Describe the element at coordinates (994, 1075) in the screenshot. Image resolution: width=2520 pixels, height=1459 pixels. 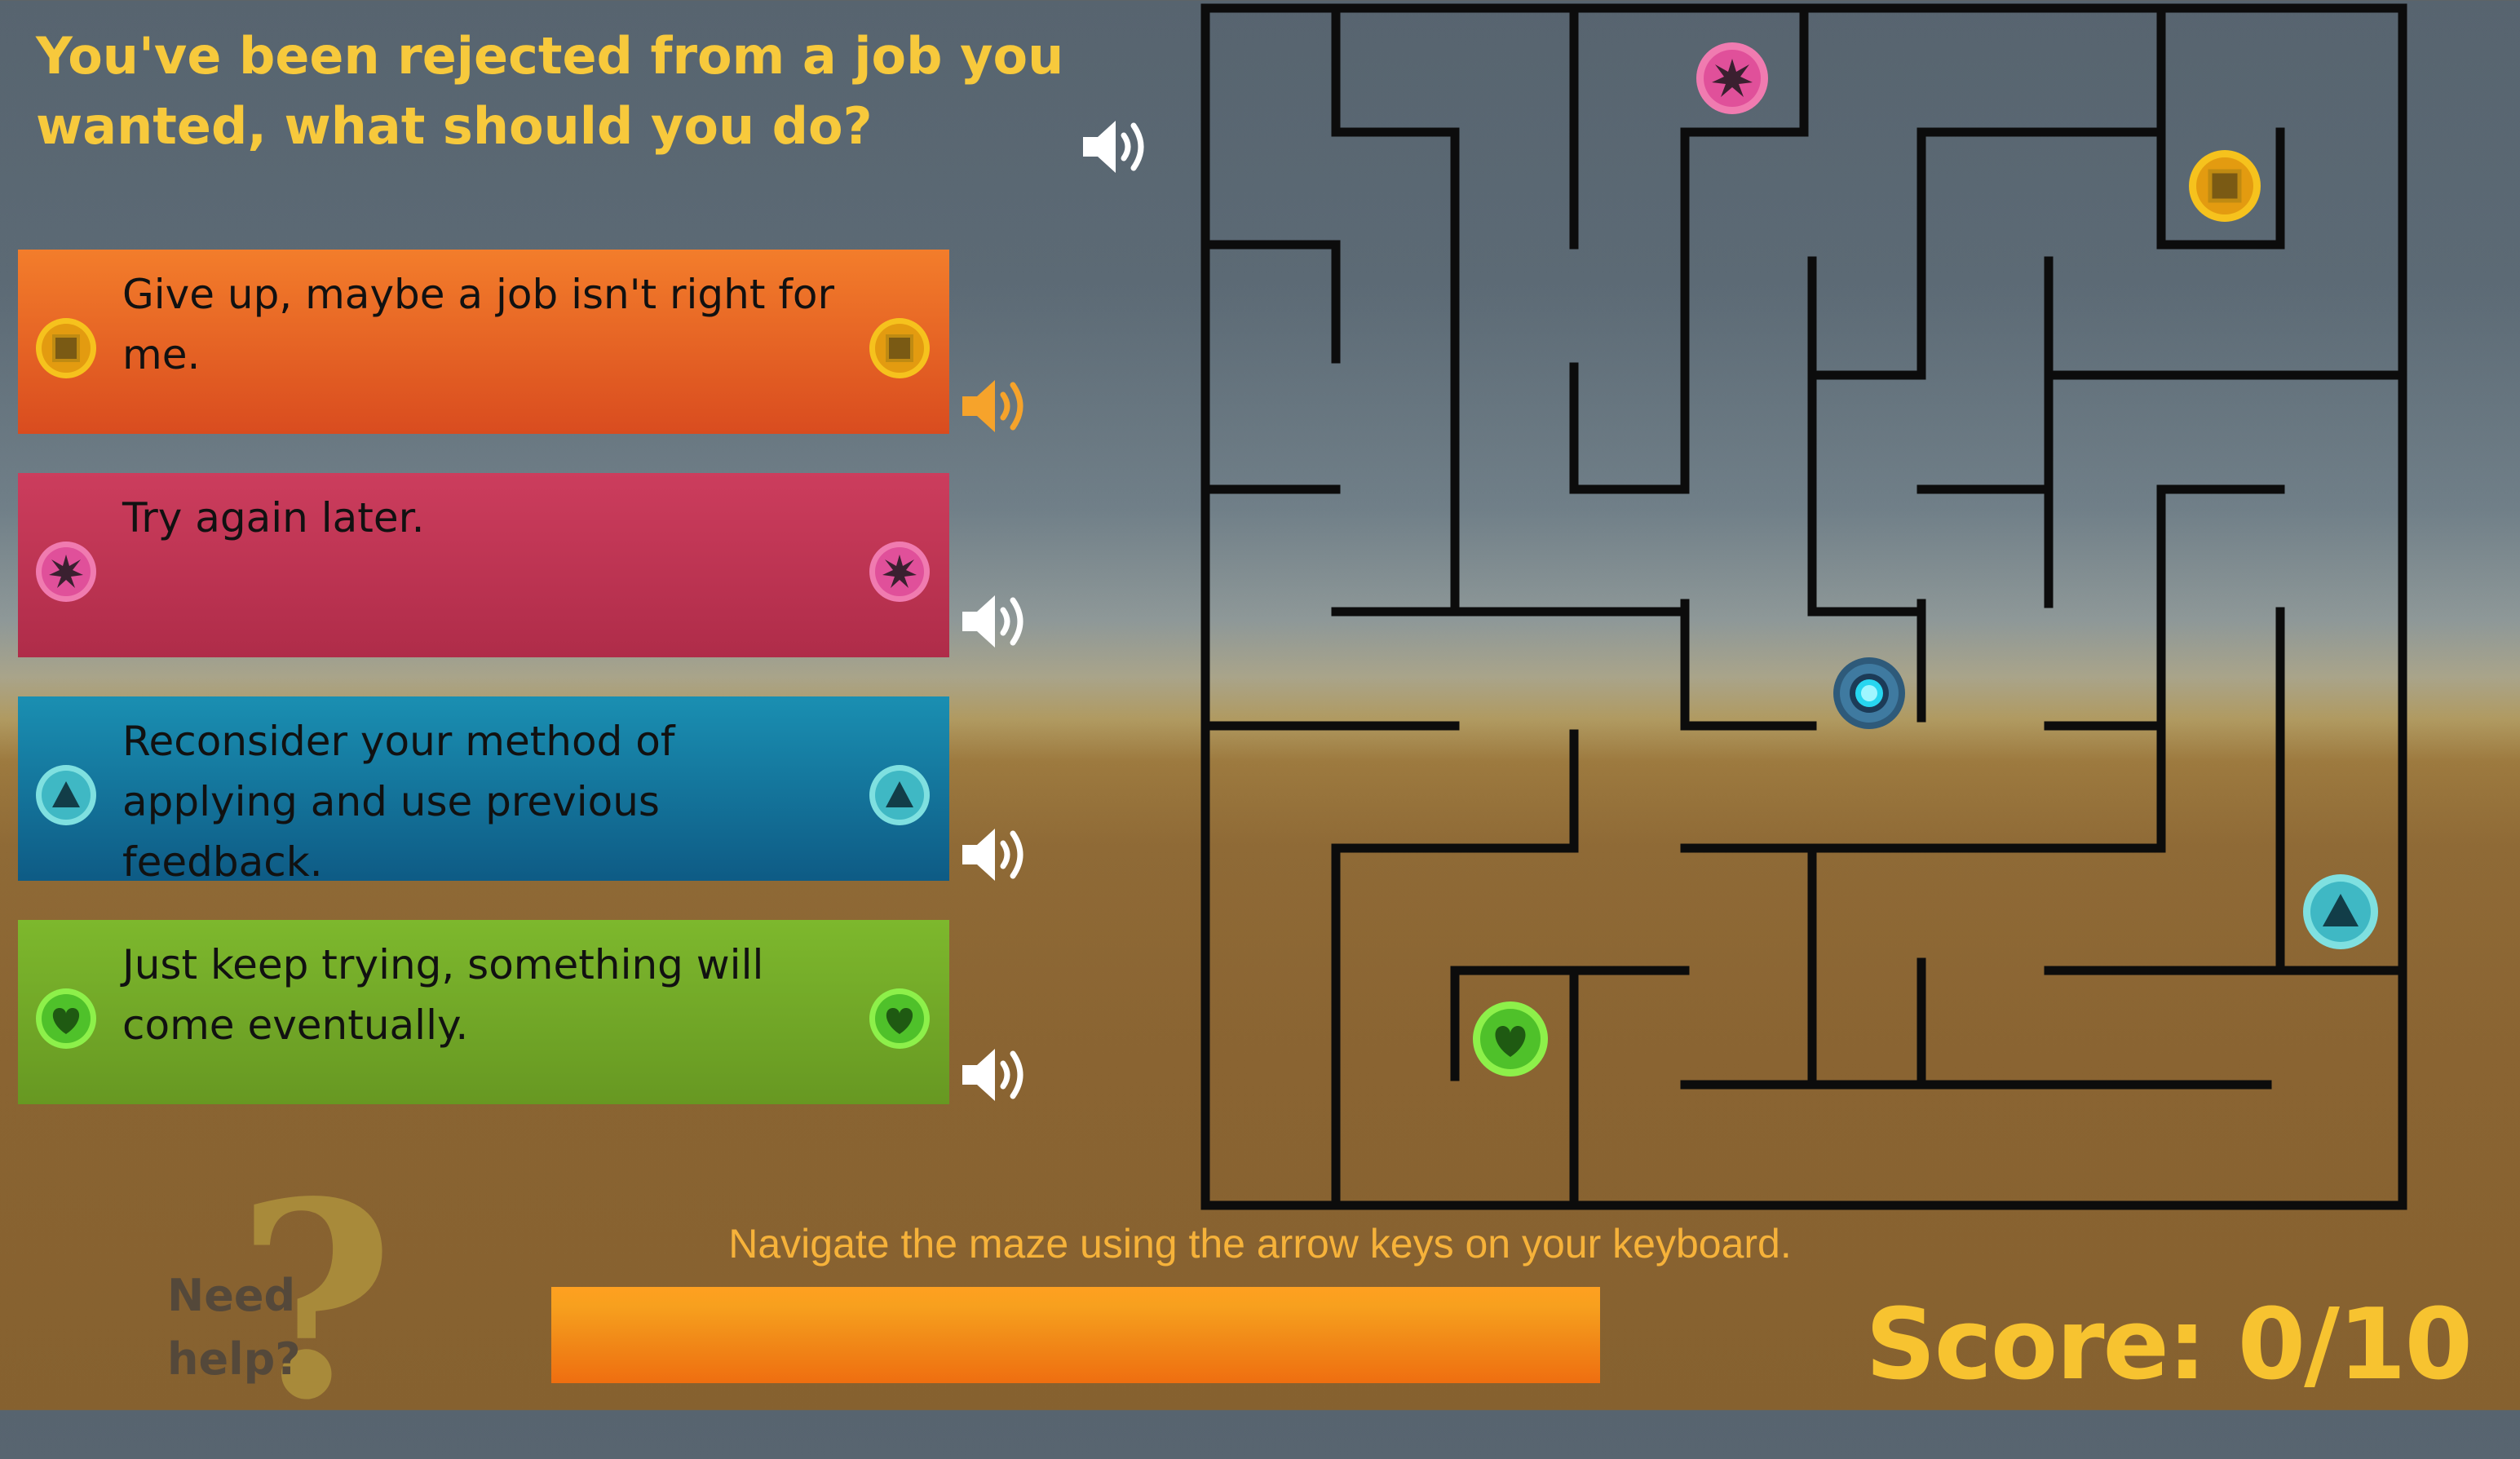
I see `answer-4-speaker-icon` at that location.